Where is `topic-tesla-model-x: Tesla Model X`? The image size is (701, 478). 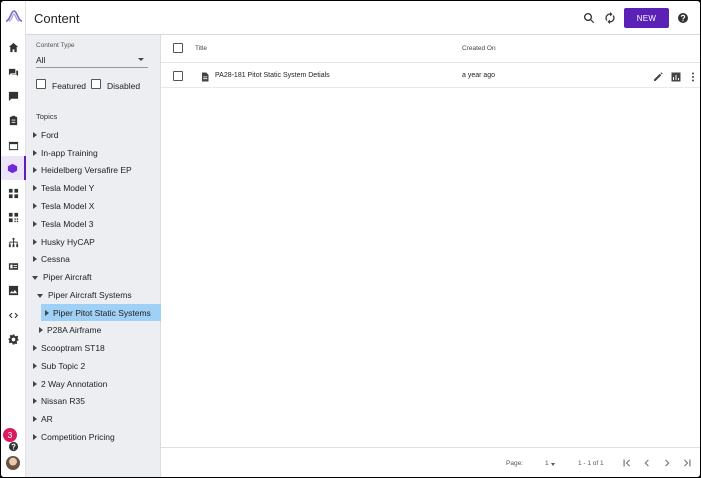 topic-tesla-model-x: Tesla Model X is located at coordinates (63, 205).